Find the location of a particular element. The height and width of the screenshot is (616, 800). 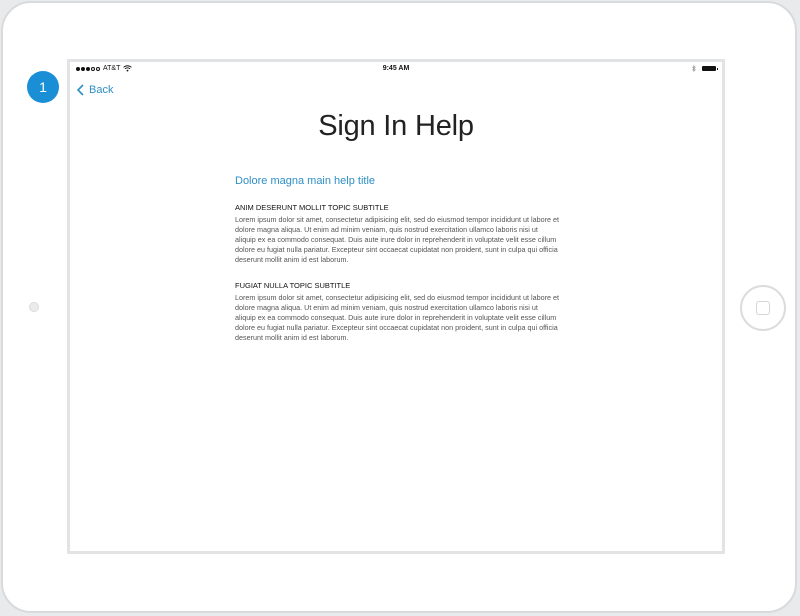

topic-subtitle: ANIM DESERUNT MOLLIT TOPIC SUBTITLE is located at coordinates (312, 207).